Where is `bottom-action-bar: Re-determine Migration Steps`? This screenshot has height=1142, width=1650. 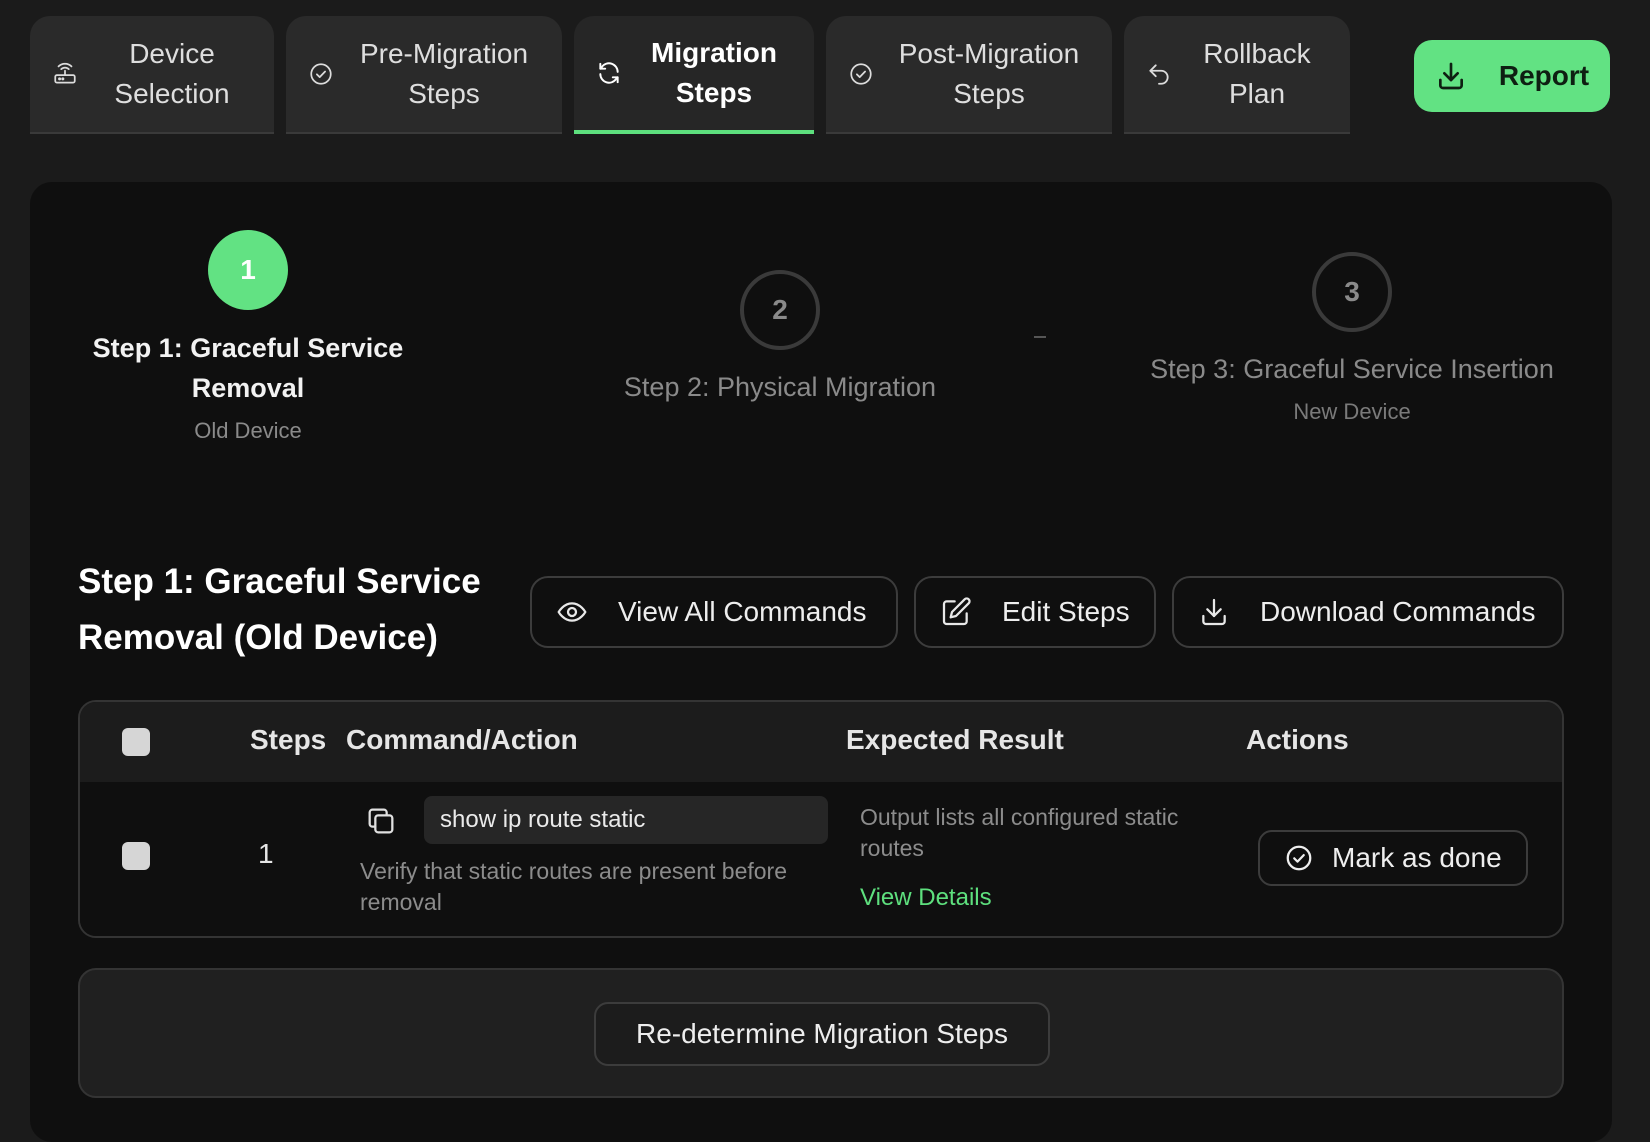
bottom-action-bar: Re-determine Migration Steps is located at coordinates (821, 1033).